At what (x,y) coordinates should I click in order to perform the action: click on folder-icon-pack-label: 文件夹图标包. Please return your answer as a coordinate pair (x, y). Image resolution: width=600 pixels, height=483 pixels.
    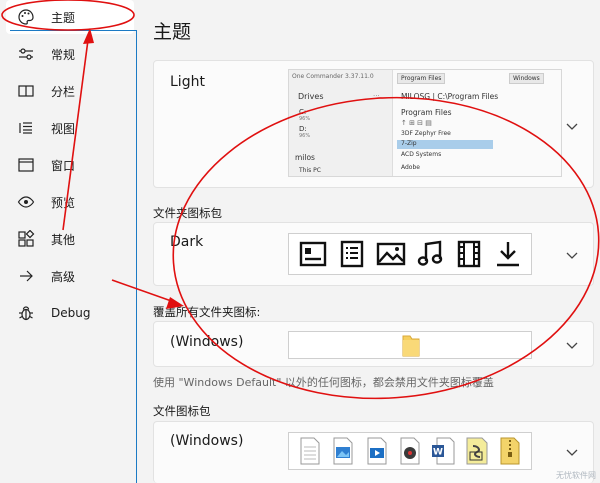
    Looking at the image, I should click on (187, 213).